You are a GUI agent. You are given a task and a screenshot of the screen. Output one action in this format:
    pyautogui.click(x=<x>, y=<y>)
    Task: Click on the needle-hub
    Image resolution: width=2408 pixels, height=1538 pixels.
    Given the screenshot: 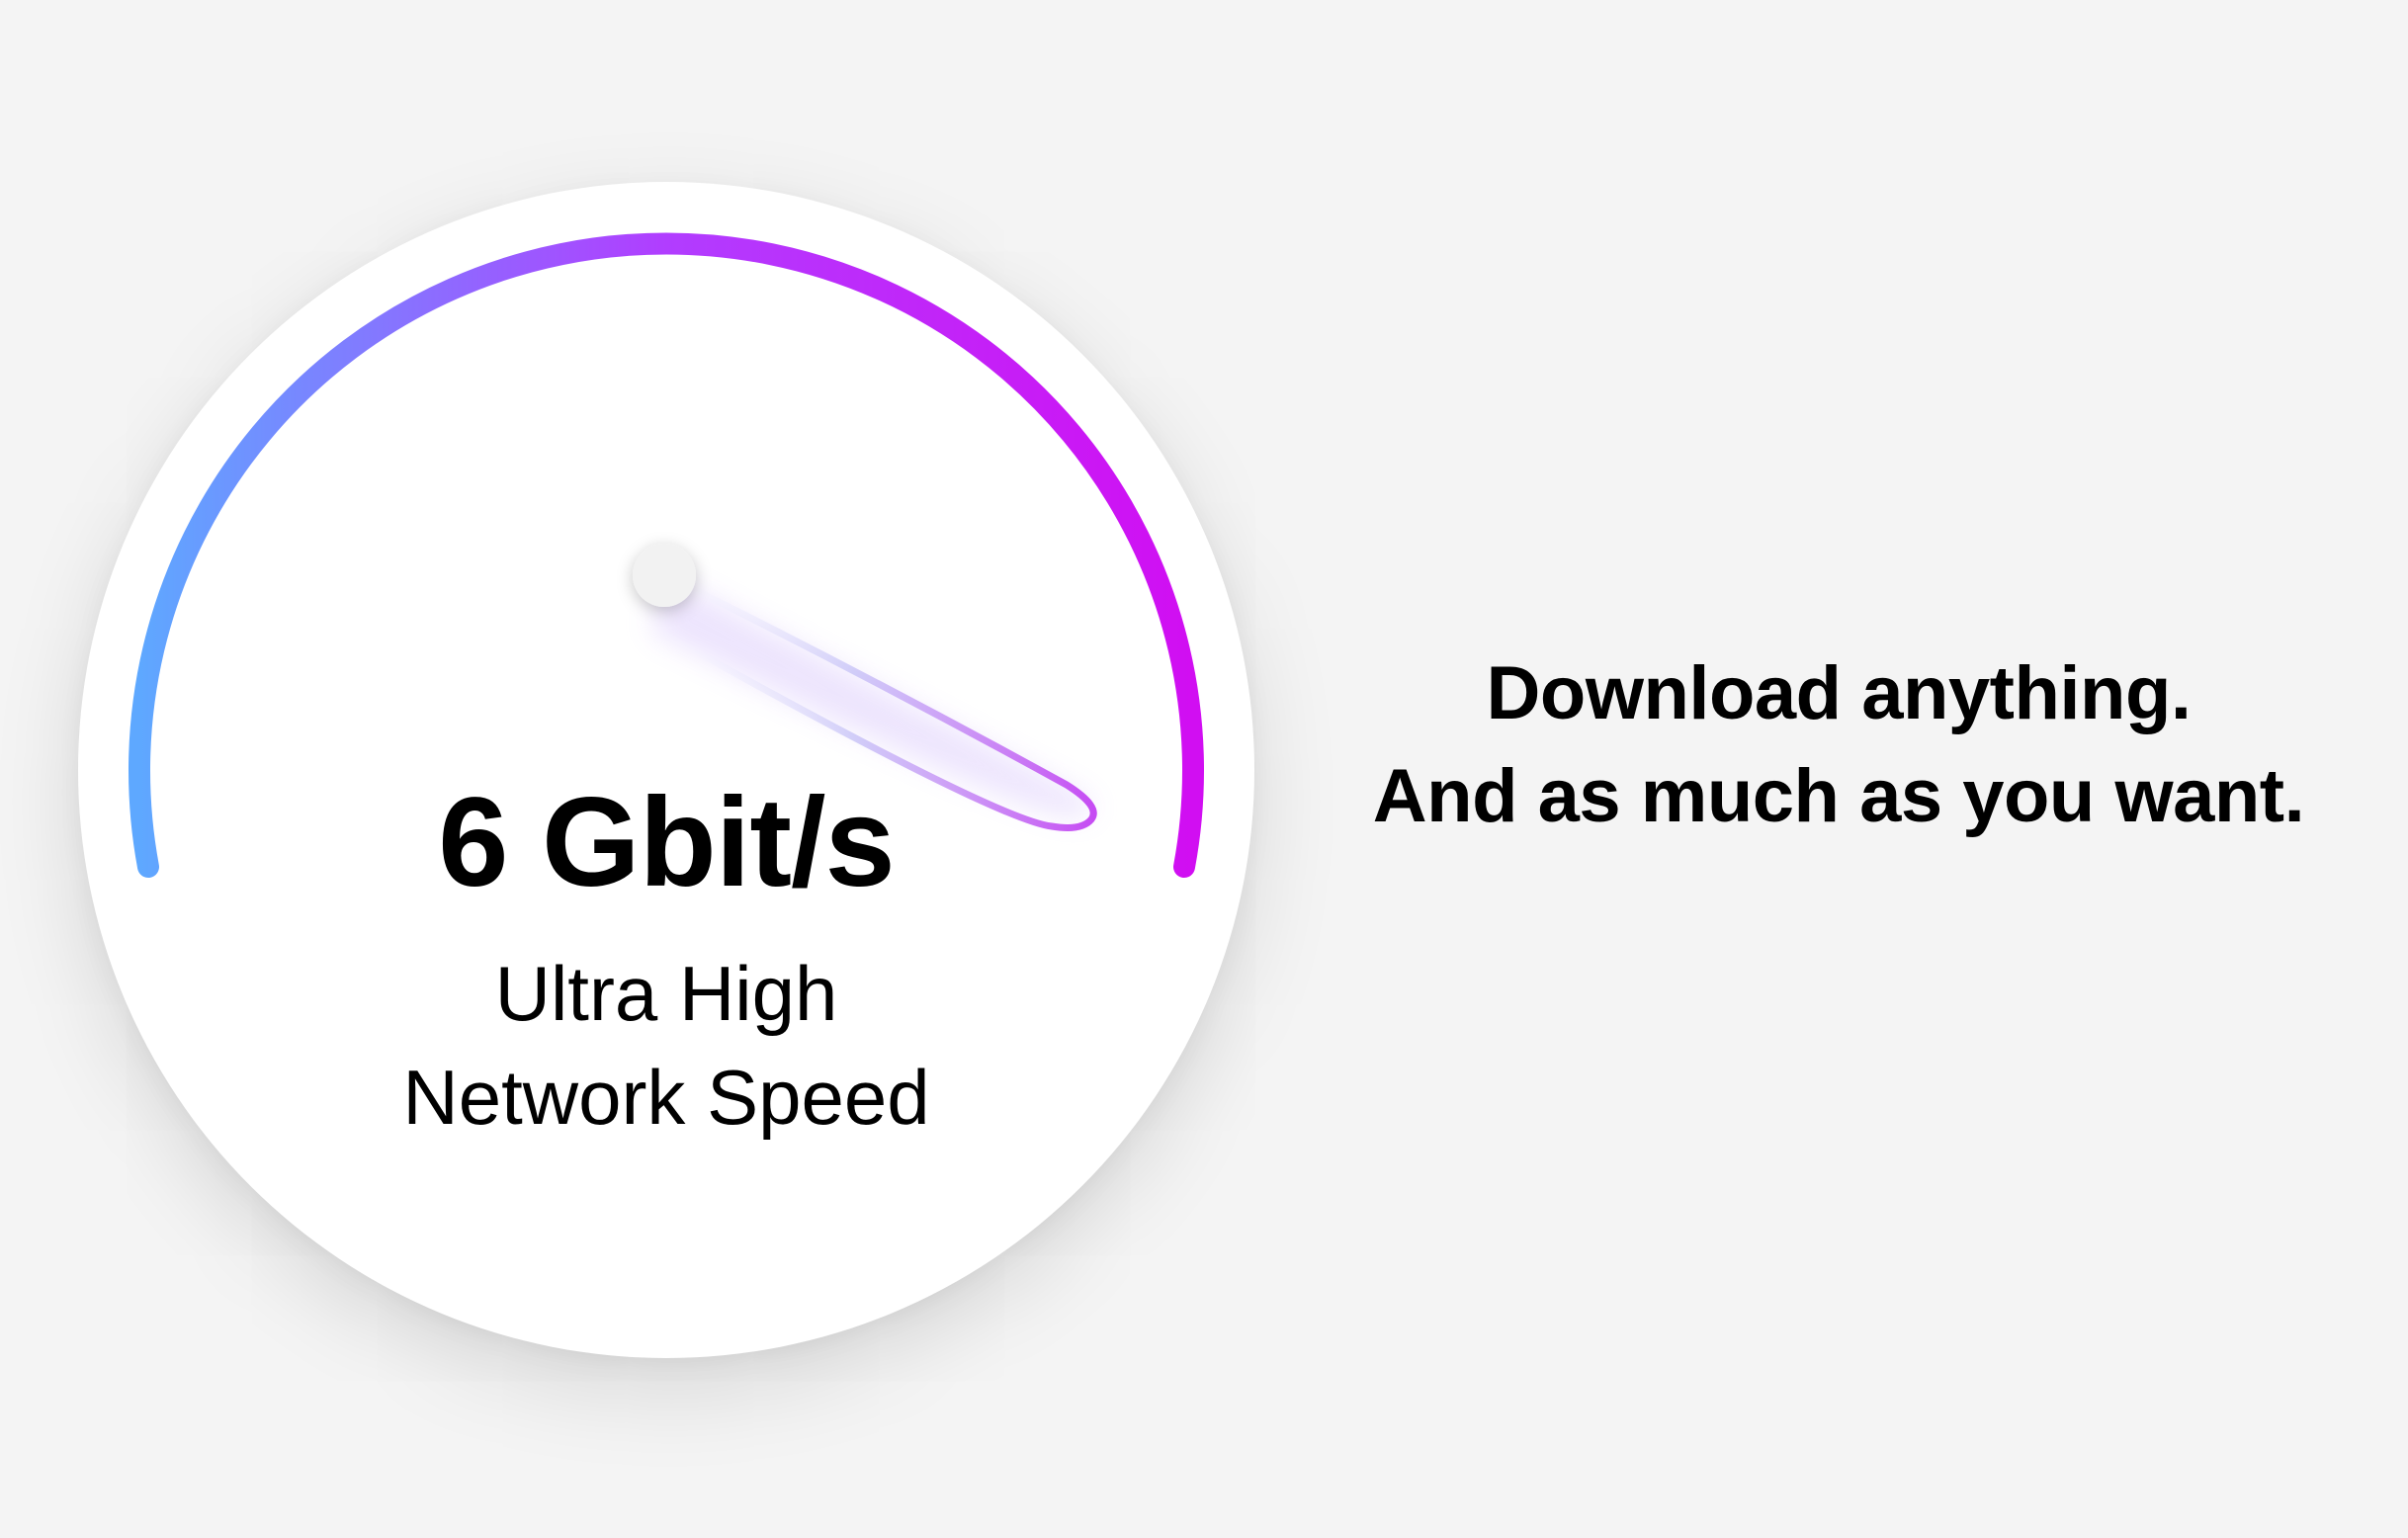 What is the action you would take?
    pyautogui.click(x=664, y=575)
    